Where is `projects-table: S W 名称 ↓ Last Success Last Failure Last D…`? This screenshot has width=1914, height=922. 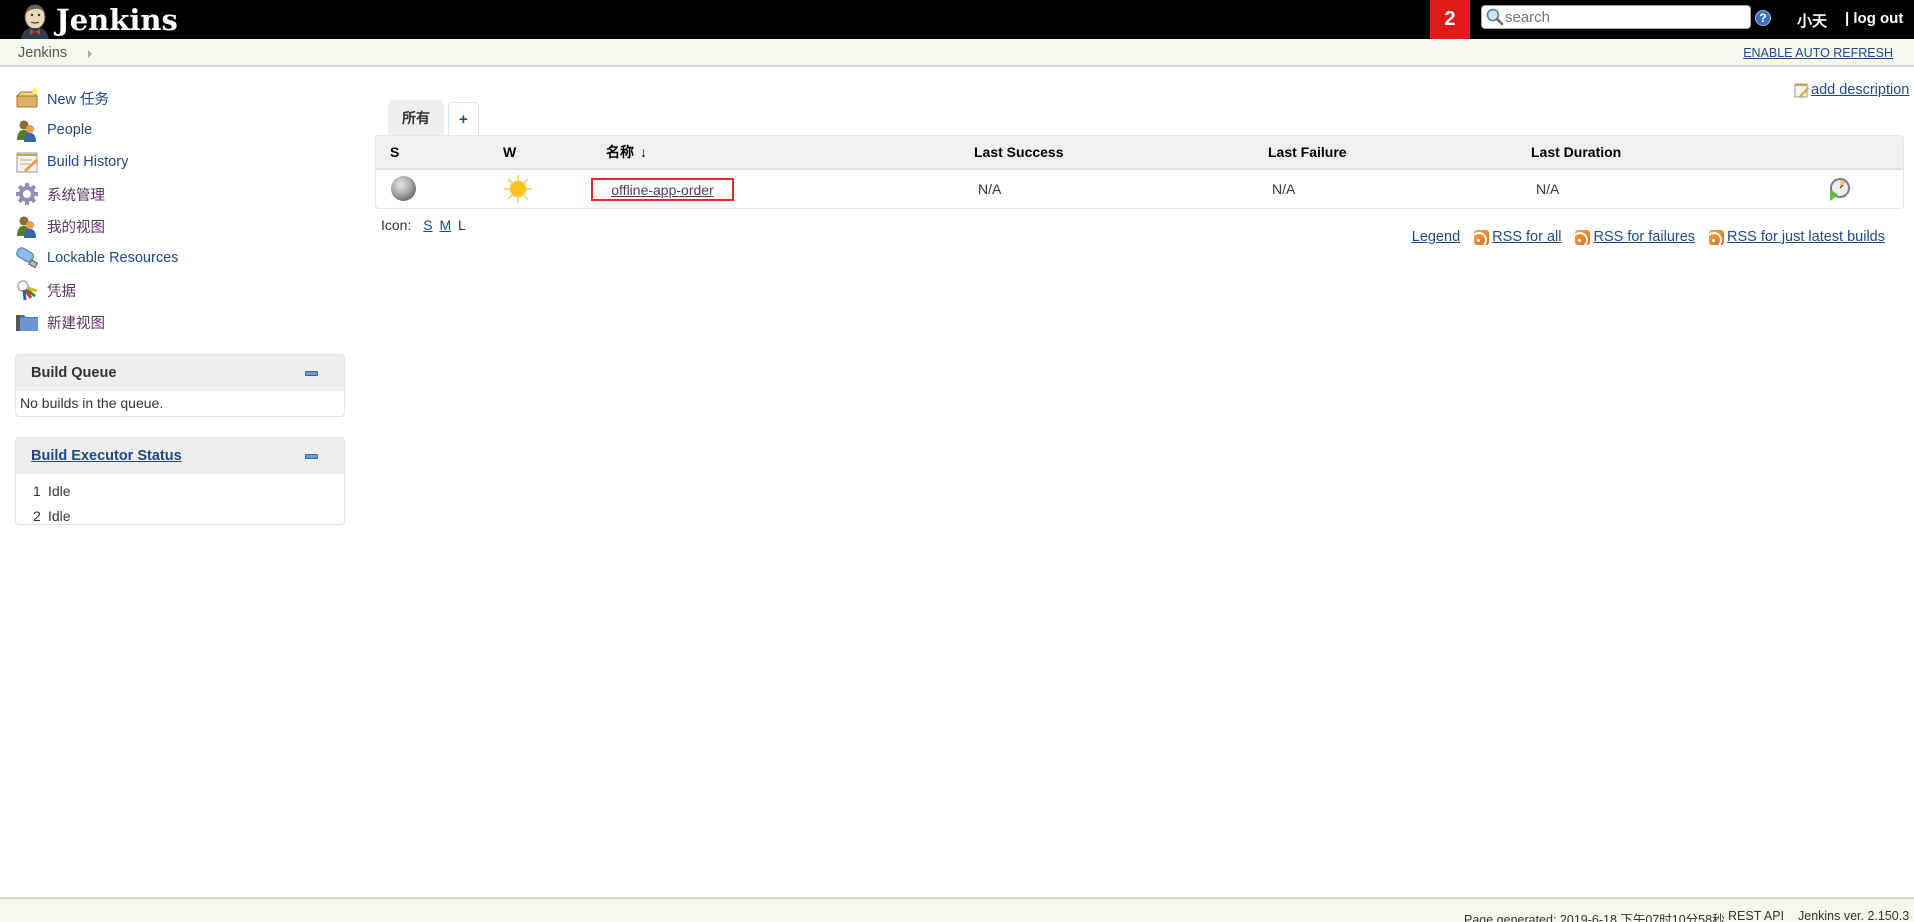
projects-table: S W 名称 ↓ Last Success Last Failure Last D… is located at coordinates (1139, 172).